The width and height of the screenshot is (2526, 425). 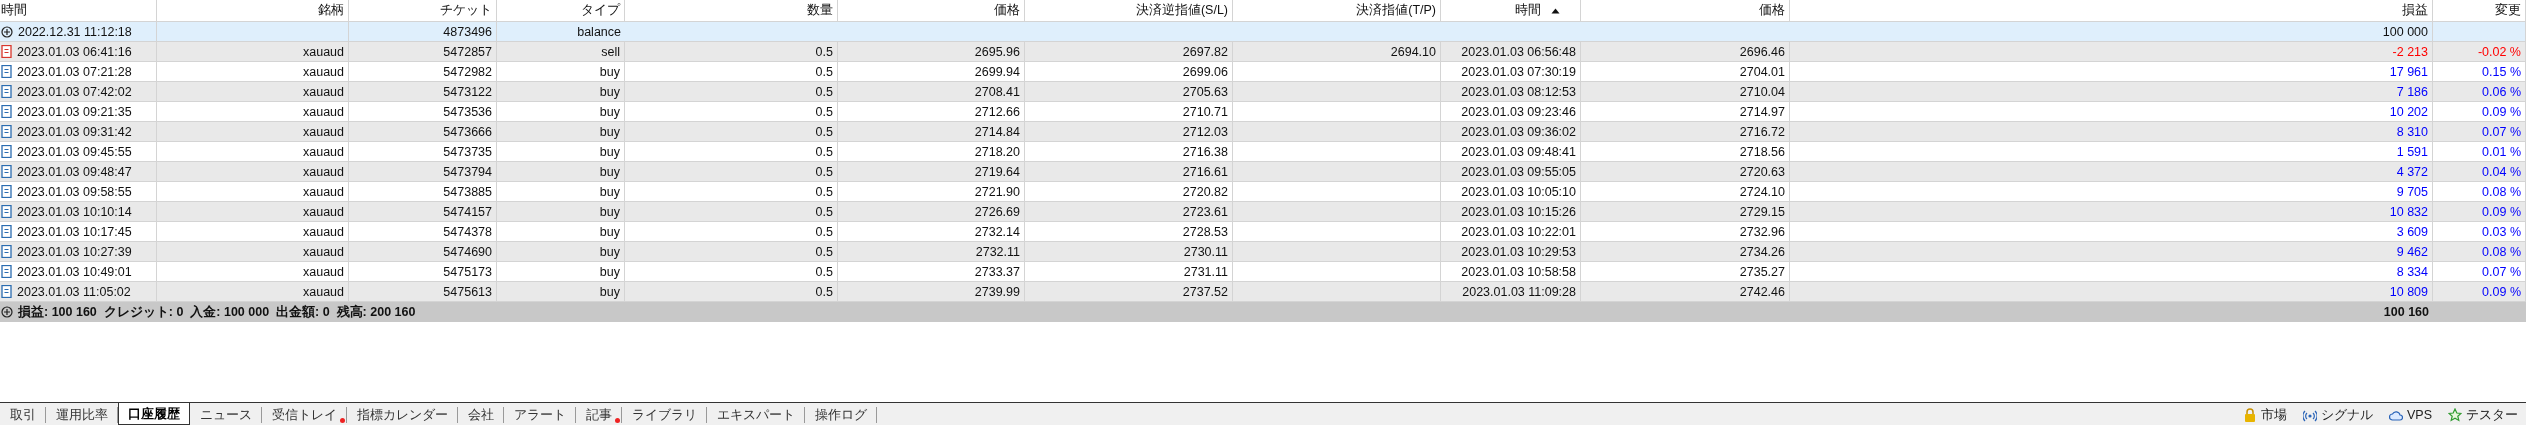 I want to click on lock-icon, so click(x=2250, y=415).